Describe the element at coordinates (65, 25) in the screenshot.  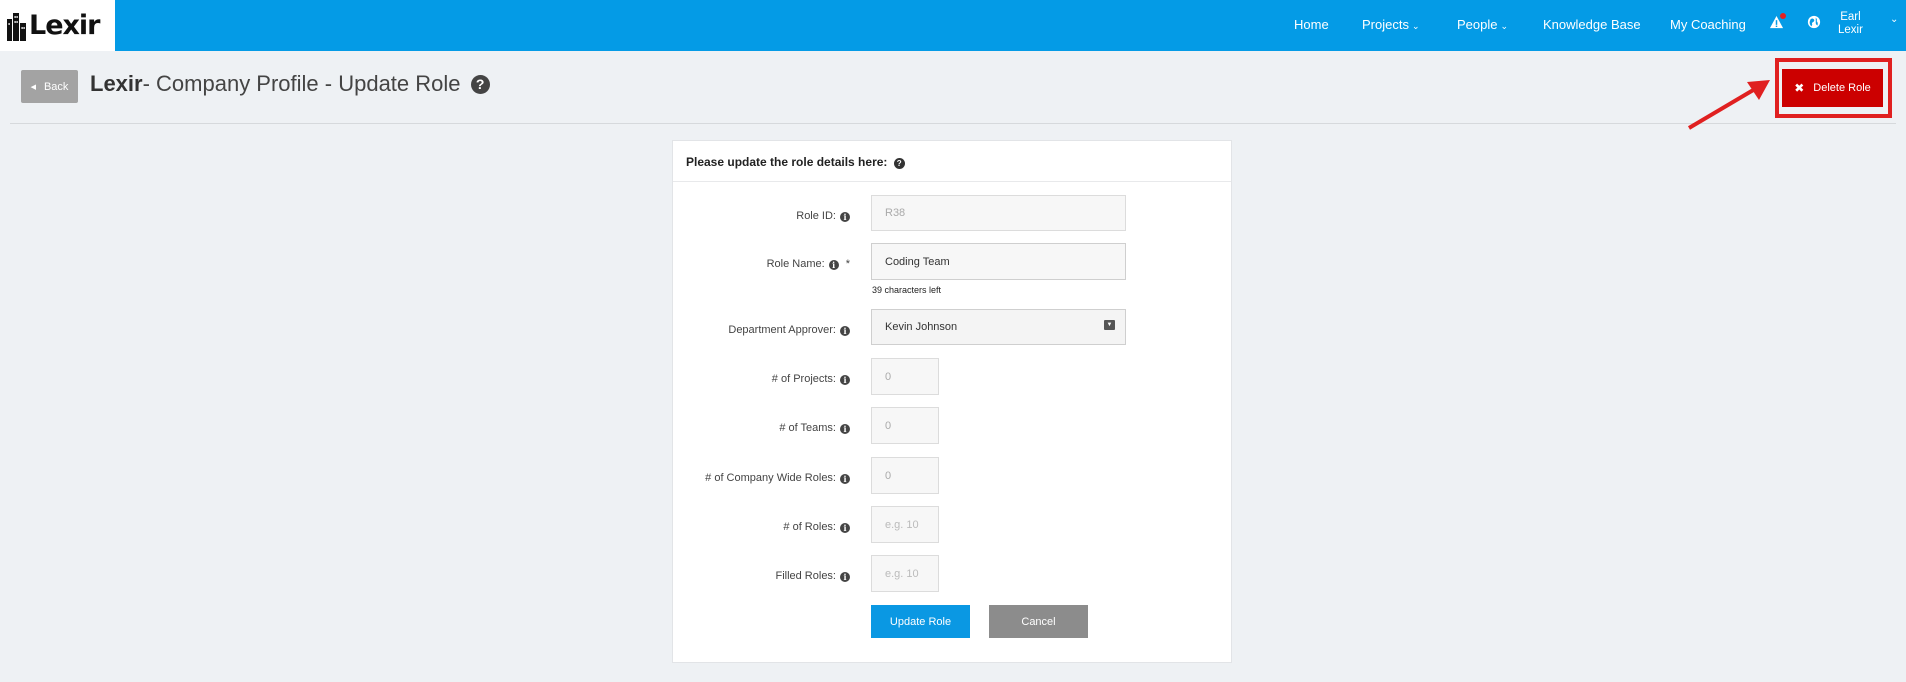
I see `logo-text: Lexir` at that location.